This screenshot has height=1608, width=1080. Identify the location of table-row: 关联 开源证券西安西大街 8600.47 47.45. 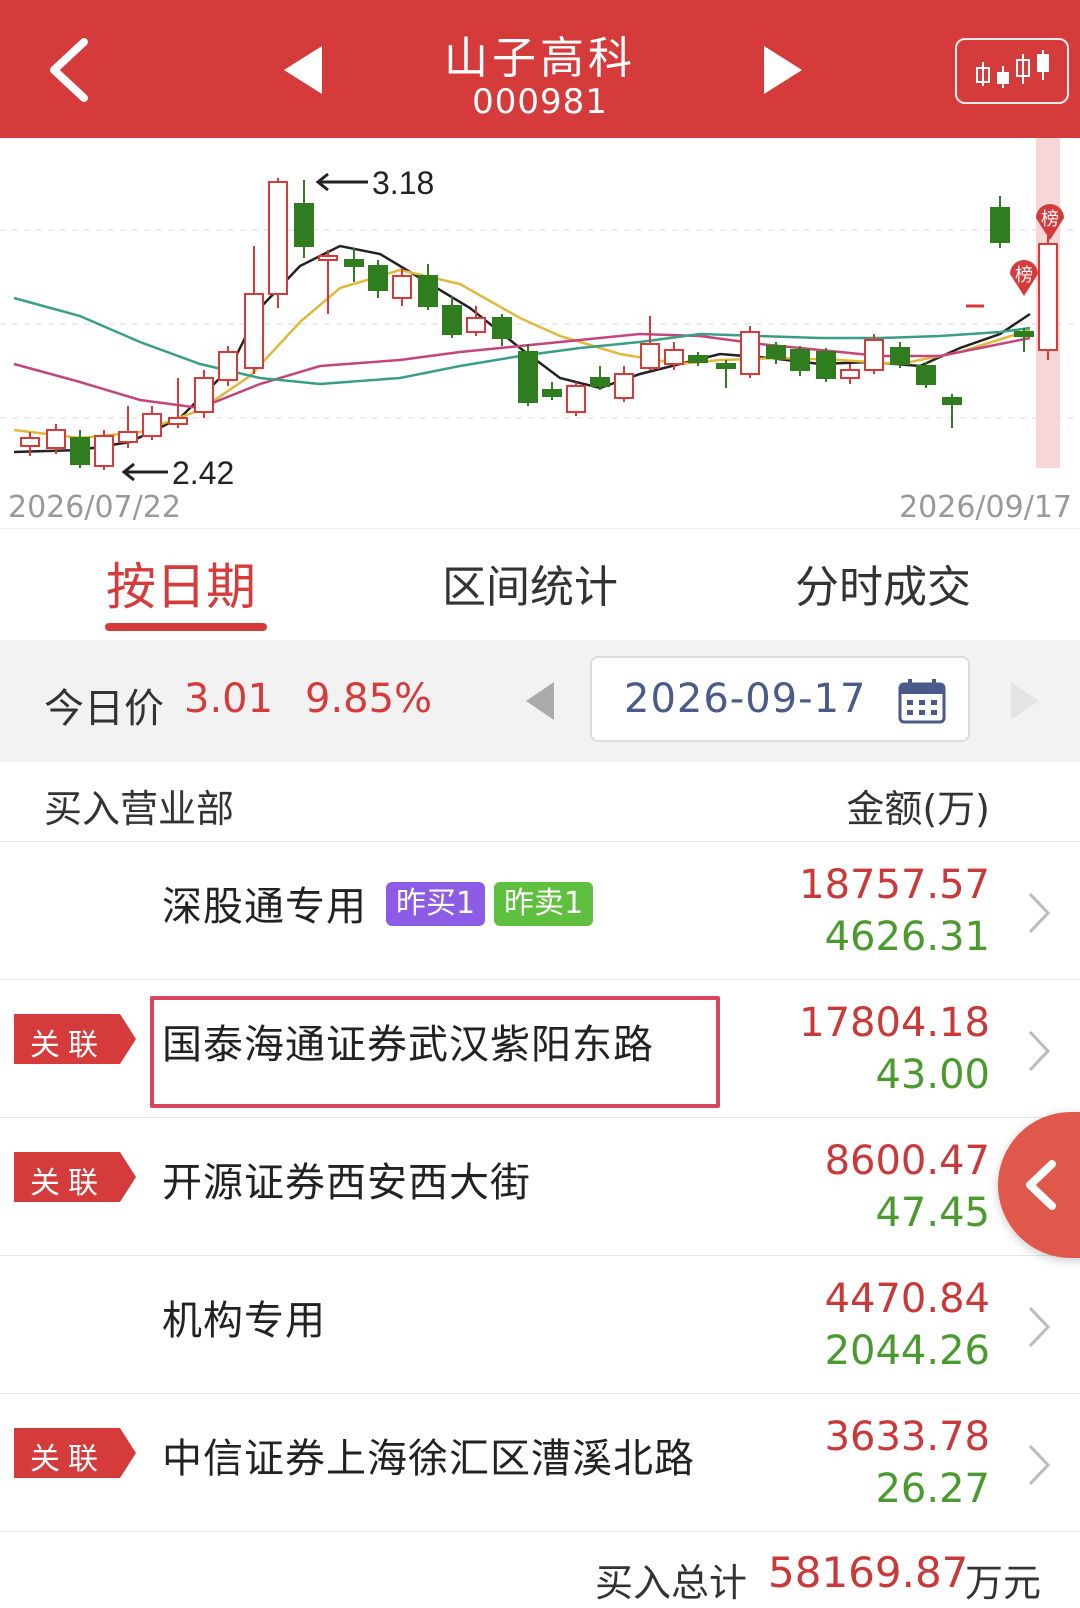
(540, 1187).